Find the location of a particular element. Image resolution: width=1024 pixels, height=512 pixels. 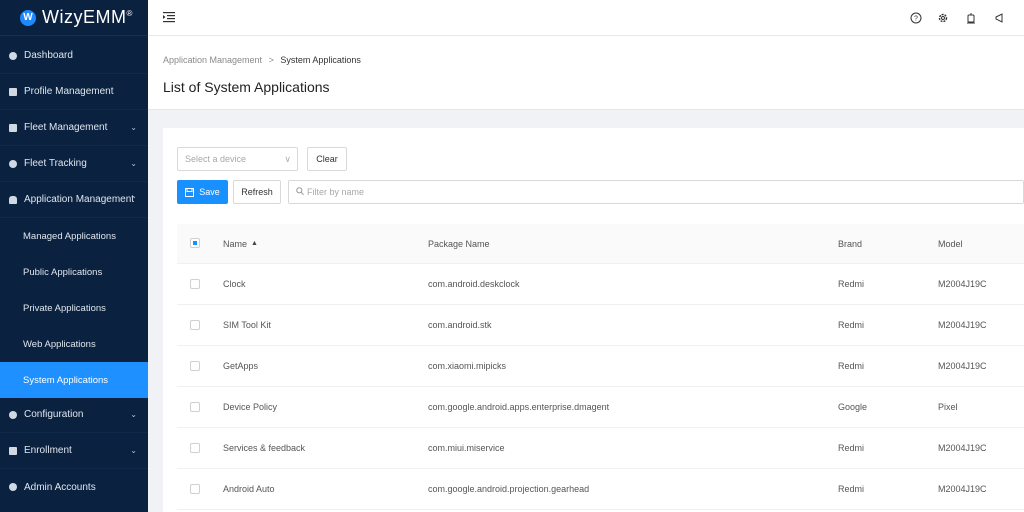

sort-icon: ▲ is located at coordinates (254, 243).